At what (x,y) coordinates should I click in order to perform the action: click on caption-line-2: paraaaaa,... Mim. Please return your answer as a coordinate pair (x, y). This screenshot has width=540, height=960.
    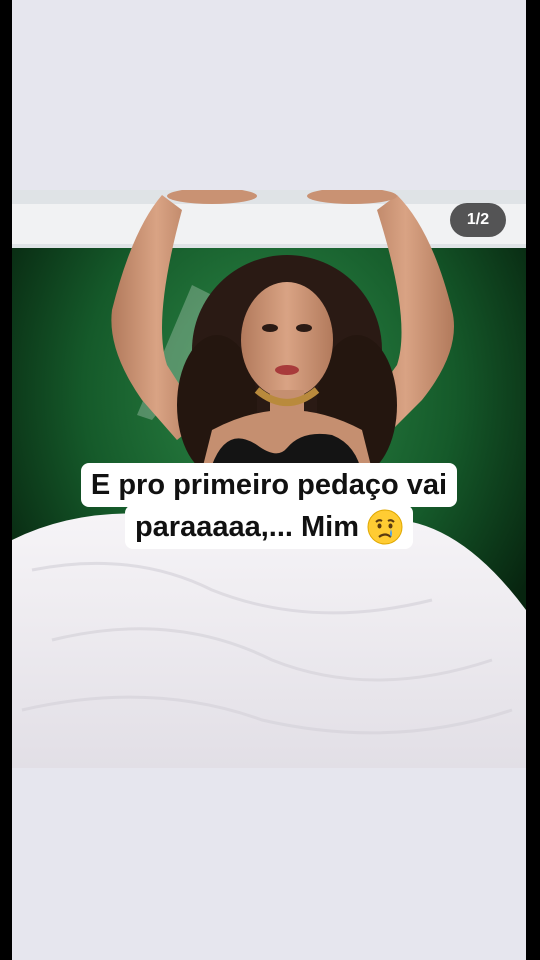
    Looking at the image, I should click on (269, 527).